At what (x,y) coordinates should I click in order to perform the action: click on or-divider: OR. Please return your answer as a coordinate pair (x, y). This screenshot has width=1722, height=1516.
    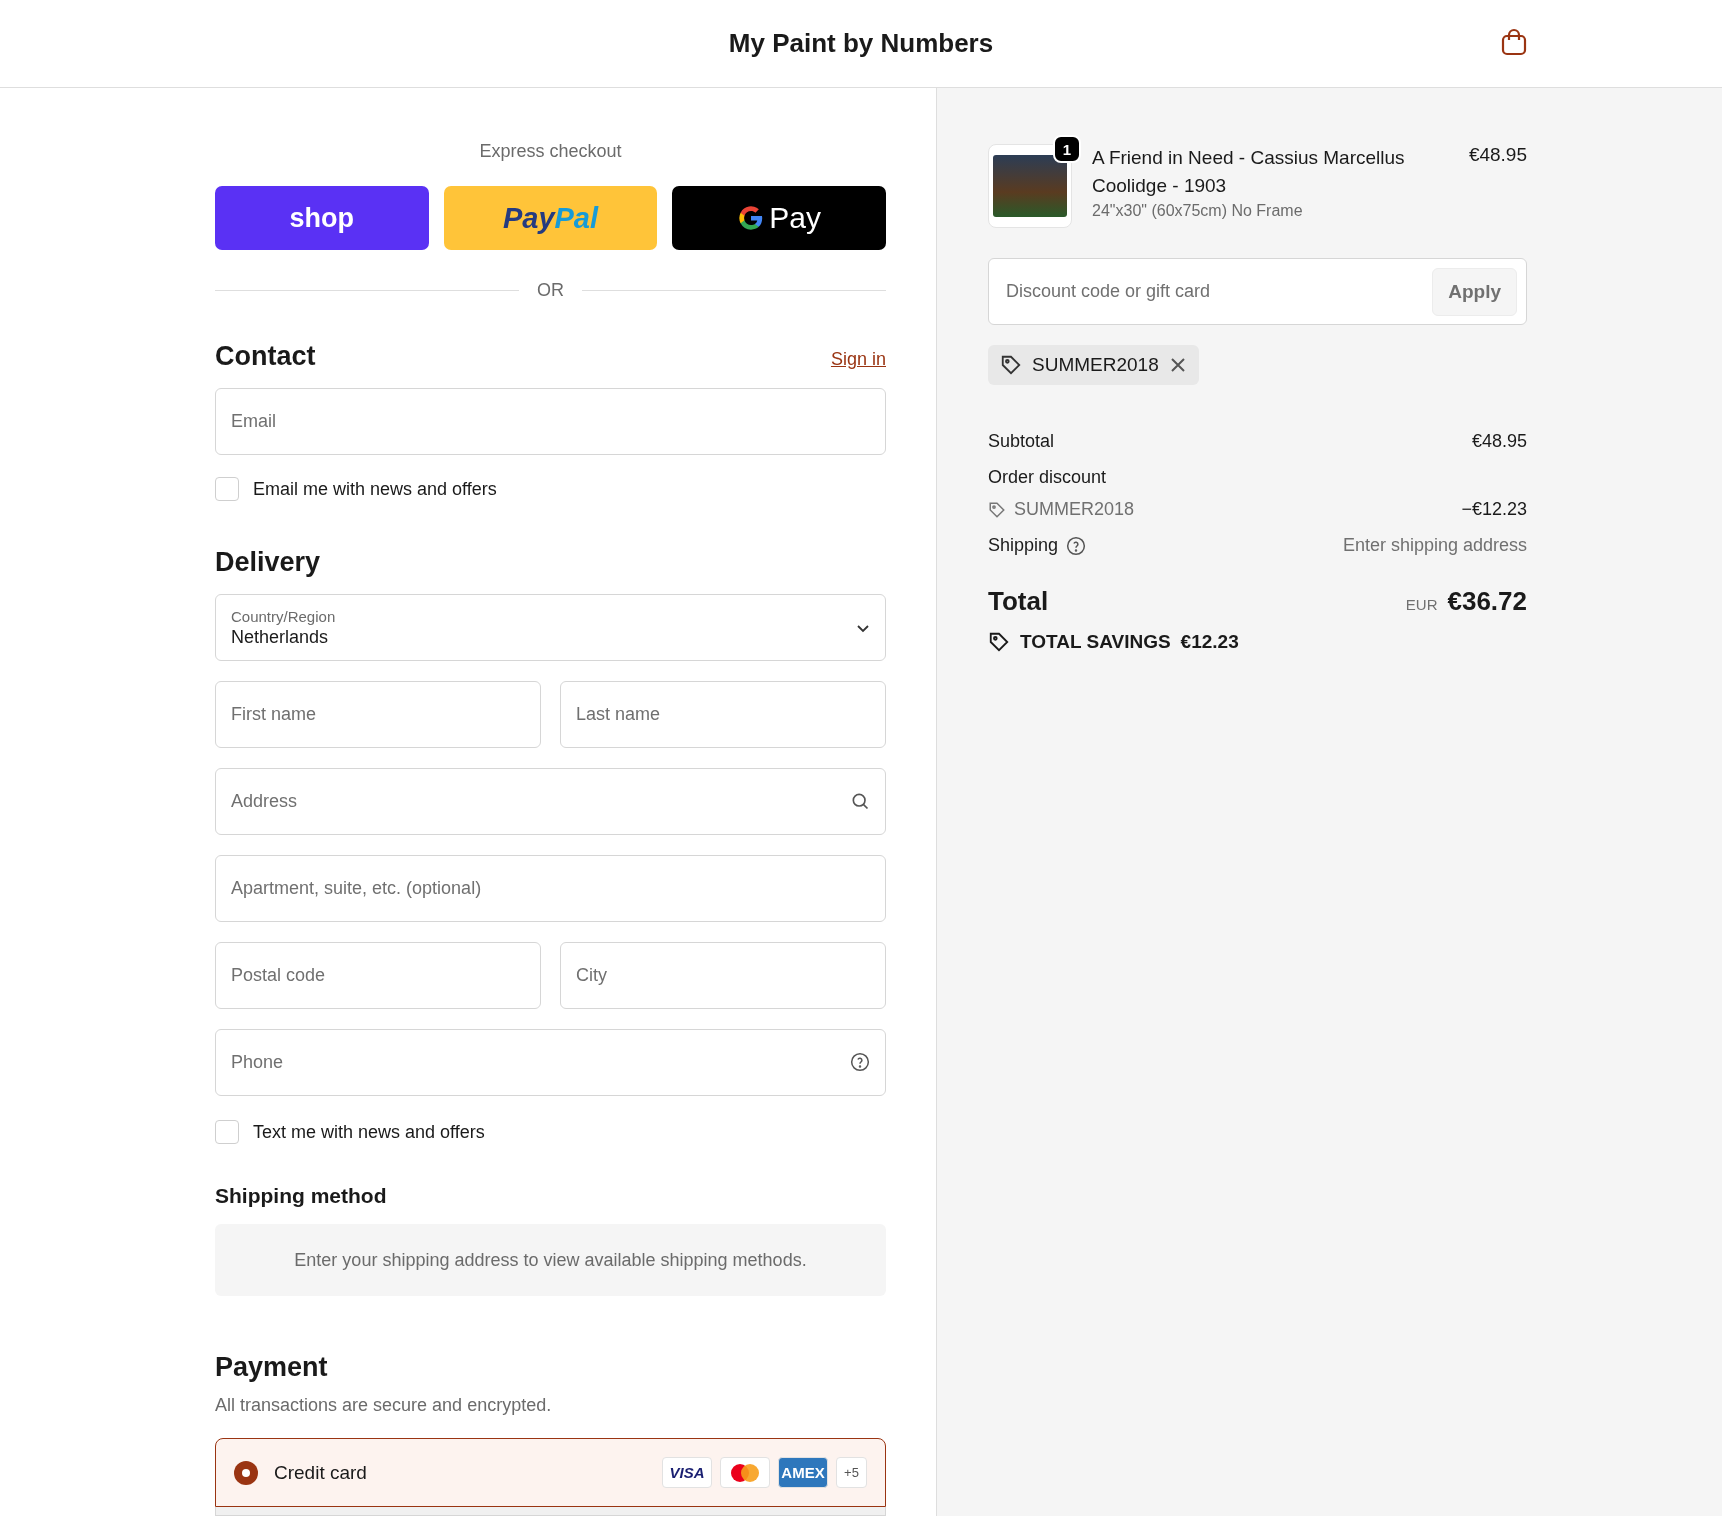
    Looking at the image, I should click on (550, 290).